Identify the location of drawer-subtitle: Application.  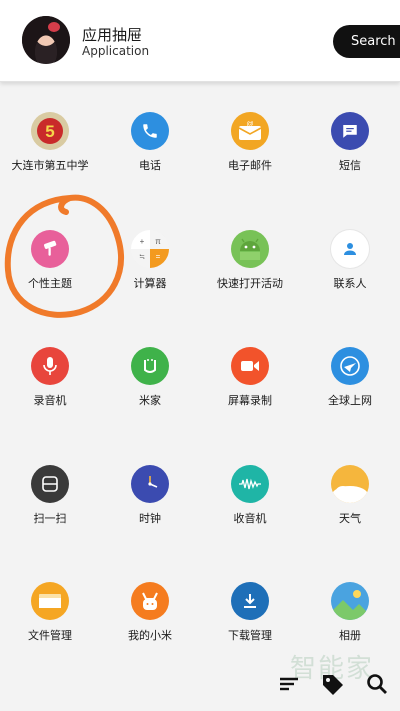
(116, 51).